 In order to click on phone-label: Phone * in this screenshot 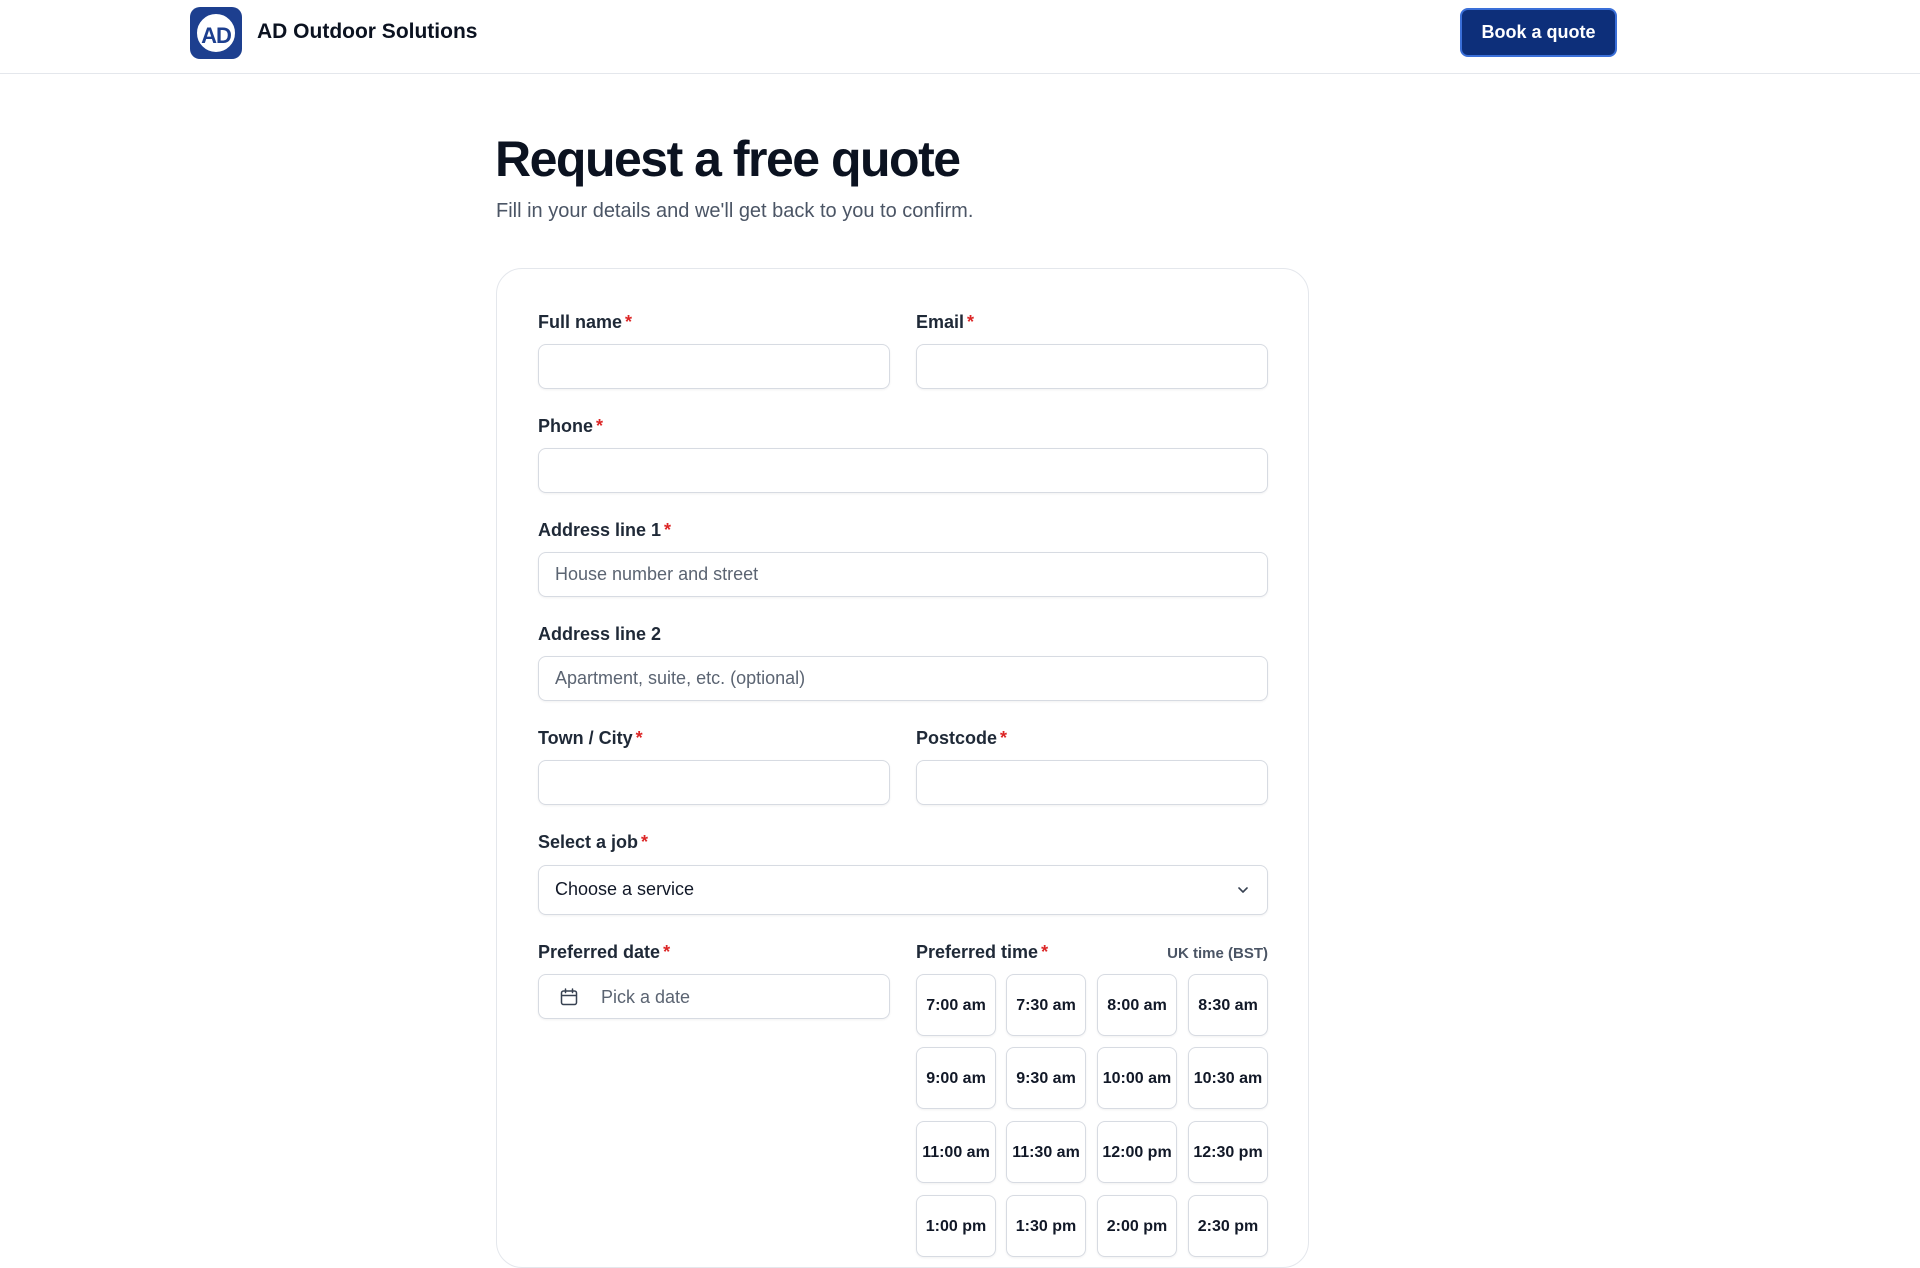, I will do `click(570, 426)`.